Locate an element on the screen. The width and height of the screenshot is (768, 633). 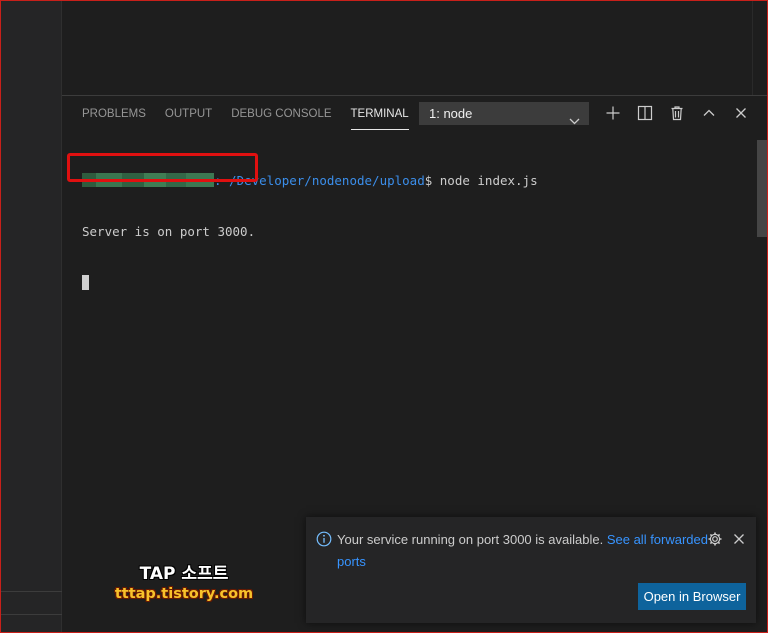
terminal-select: 1: node is located at coordinates (504, 113).